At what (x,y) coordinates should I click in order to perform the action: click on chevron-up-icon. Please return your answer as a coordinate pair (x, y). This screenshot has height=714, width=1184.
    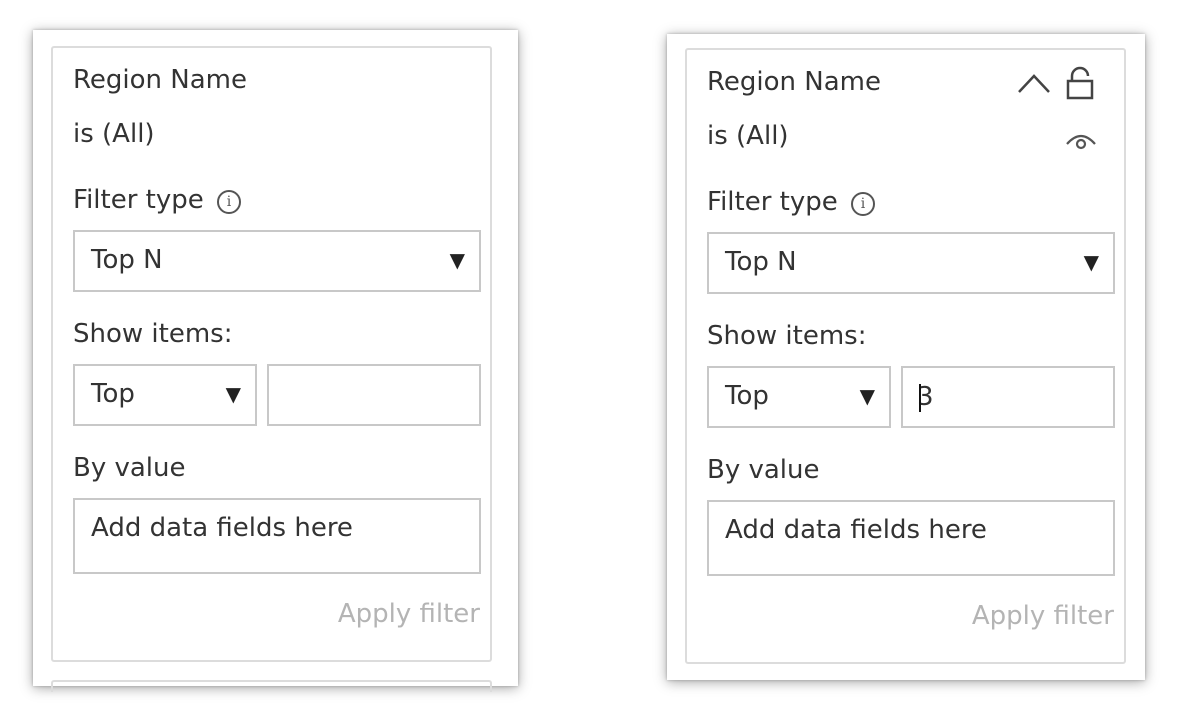
    Looking at the image, I should click on (1034, 84).